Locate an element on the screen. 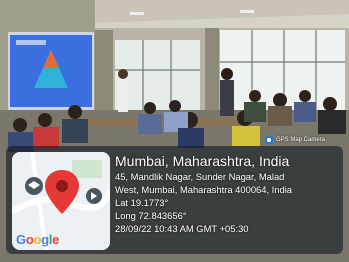 The width and height of the screenshot is (349, 262). timestamp-text: 28/09/22 10:43 AM GMT +05:30 is located at coordinates (182, 228).